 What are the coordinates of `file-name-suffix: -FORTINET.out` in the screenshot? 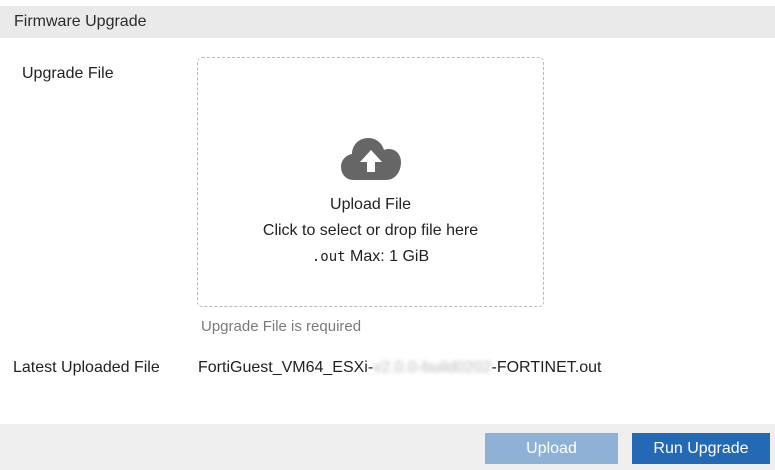 It's located at (546, 367).